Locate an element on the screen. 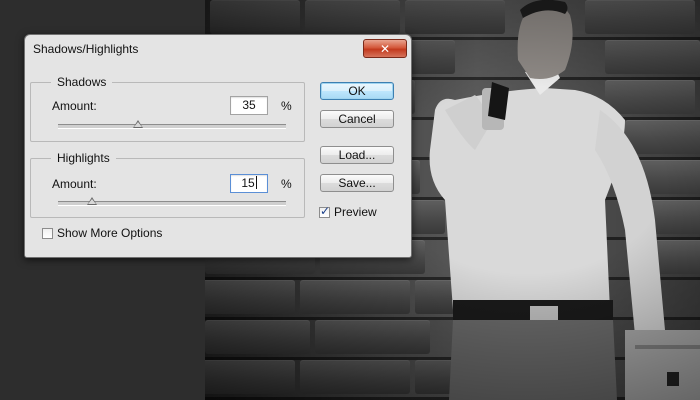  highlights-amount-value: 15 is located at coordinates (248, 183).